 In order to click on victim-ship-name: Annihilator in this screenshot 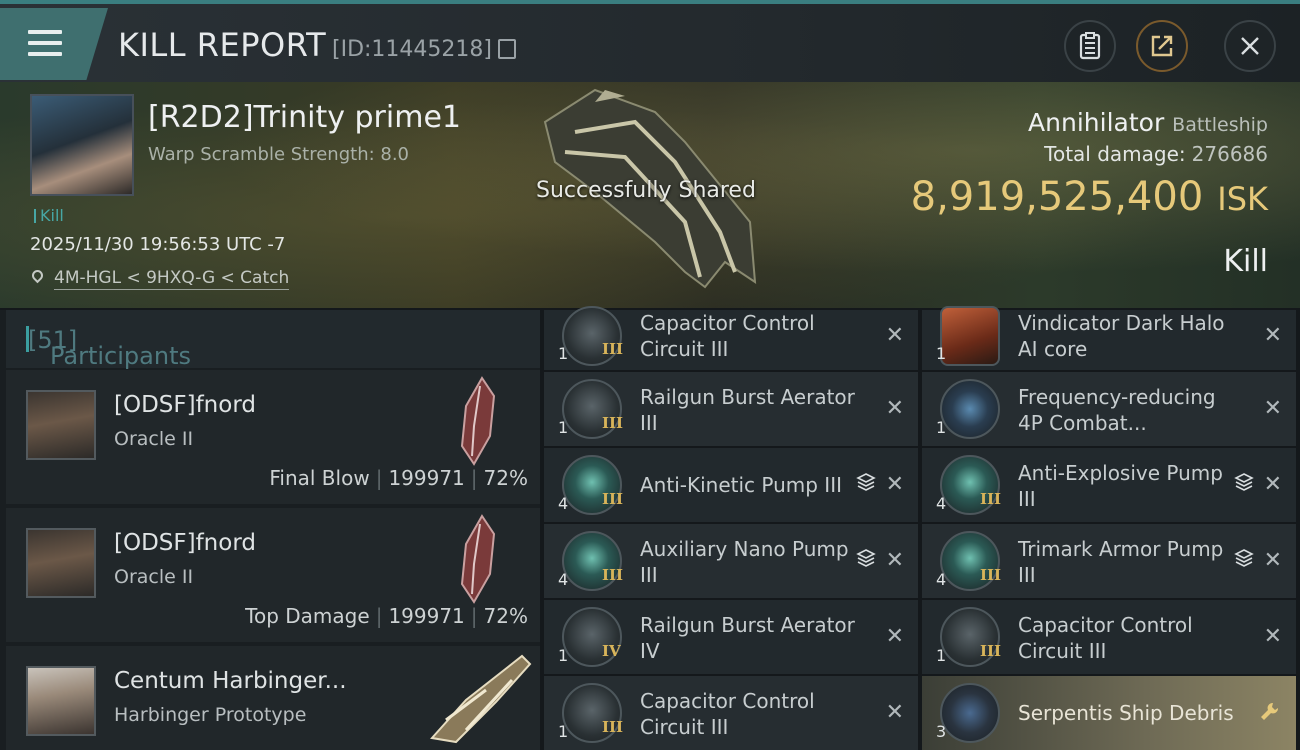, I will do `click(1096, 122)`.